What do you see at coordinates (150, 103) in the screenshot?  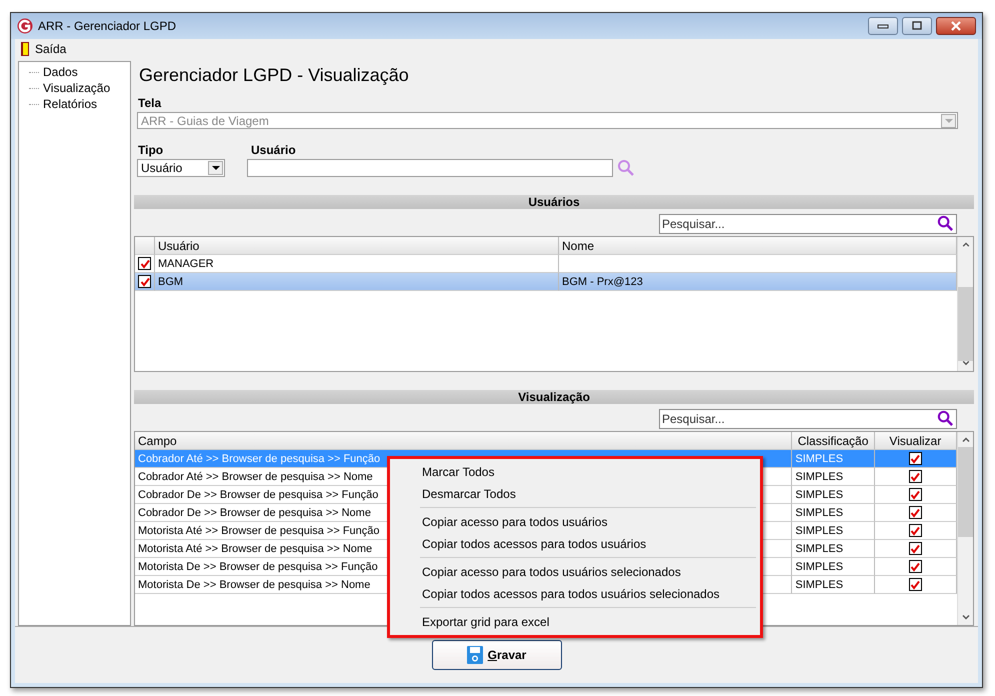 I see `field-label: Tela` at bounding box center [150, 103].